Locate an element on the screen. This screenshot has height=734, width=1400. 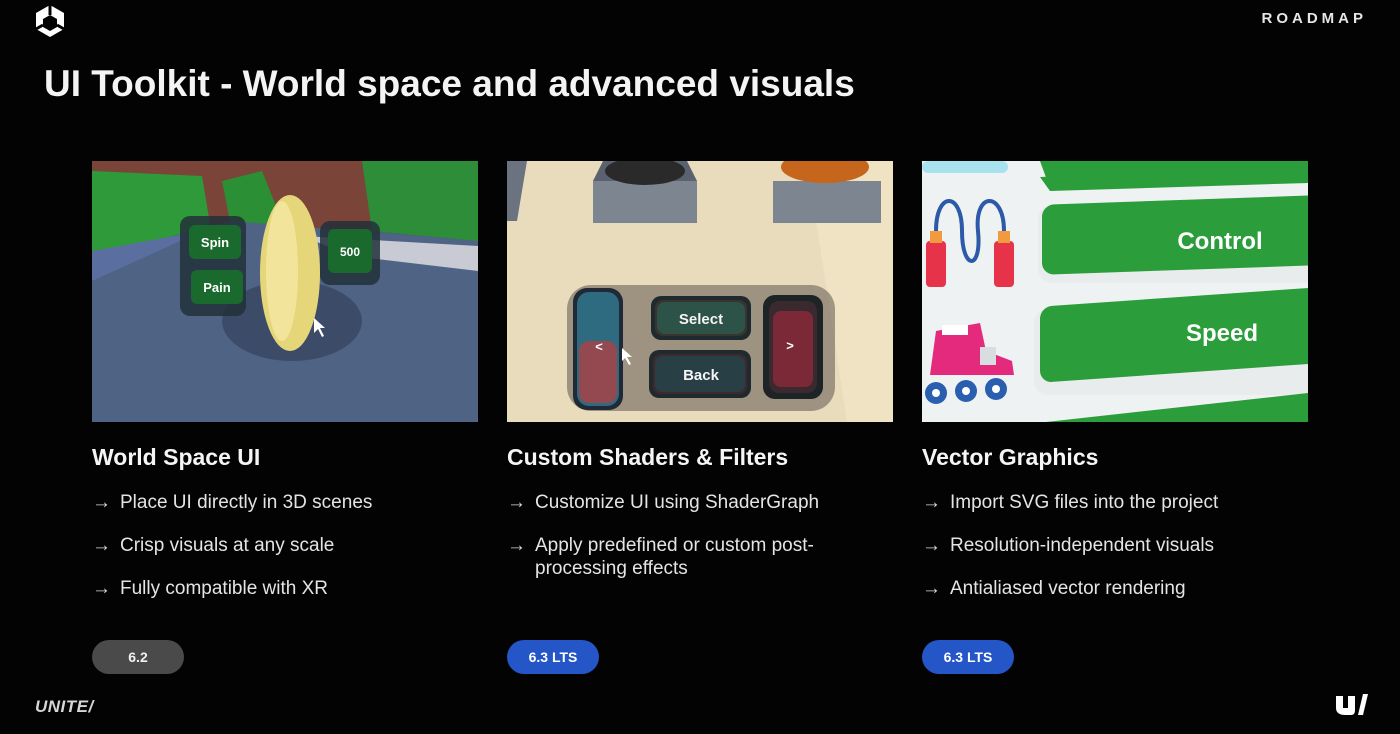
speed-button: Speed is located at coordinates (1222, 333).